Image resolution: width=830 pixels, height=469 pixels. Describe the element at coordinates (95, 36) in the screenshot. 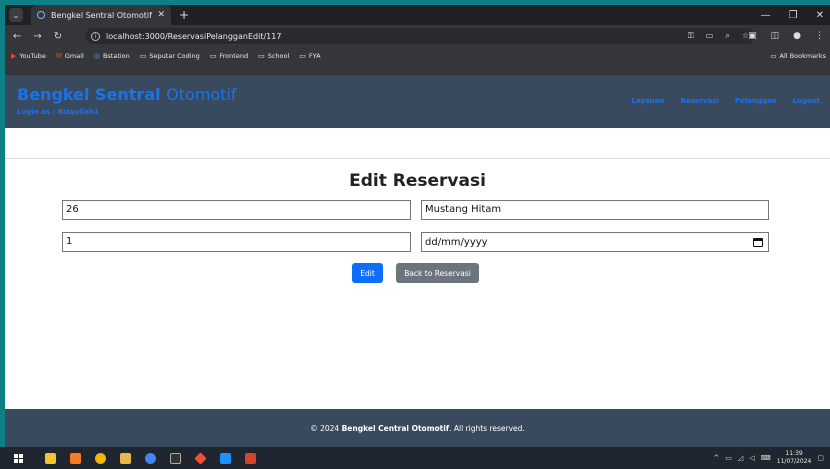

I see `site-info-icon: i` at that location.